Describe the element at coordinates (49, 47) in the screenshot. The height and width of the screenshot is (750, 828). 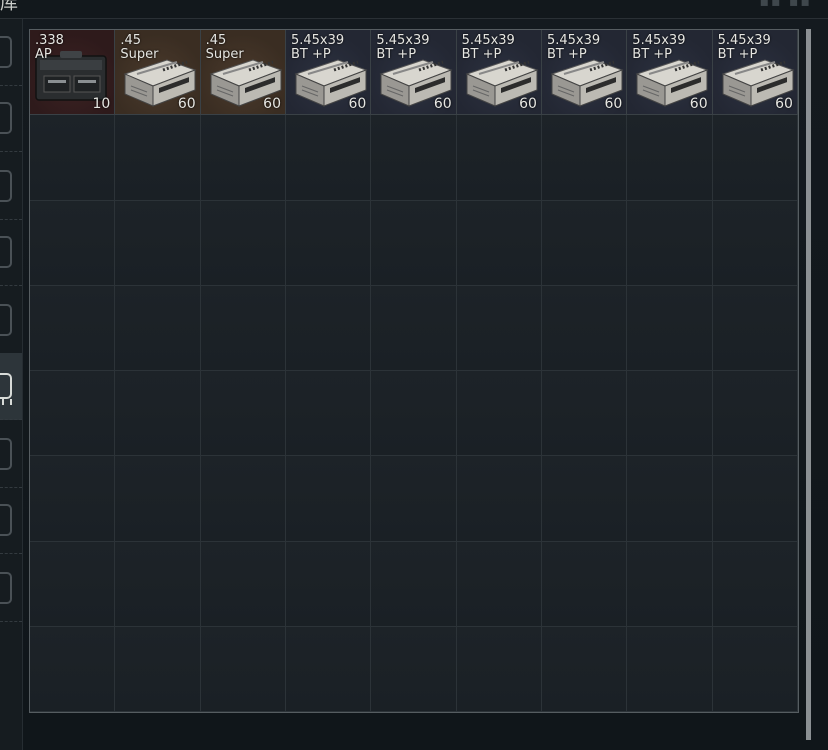
I see `item-name: .338 AP` at that location.